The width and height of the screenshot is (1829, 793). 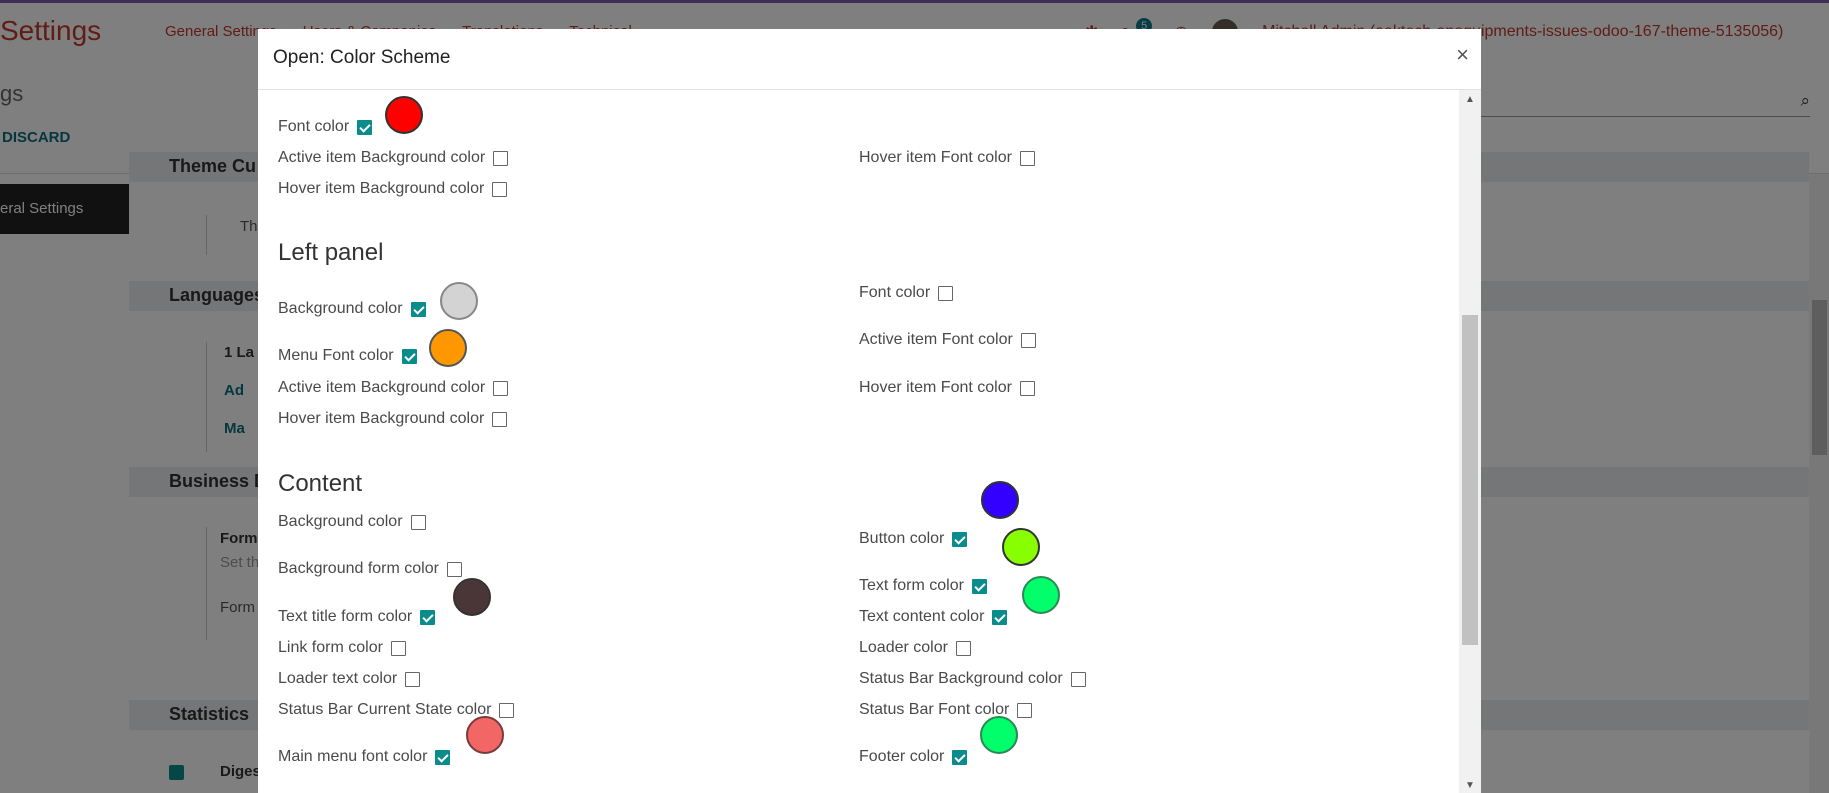 What do you see at coordinates (902, 538) in the screenshot?
I see `field-label: Button color` at bounding box center [902, 538].